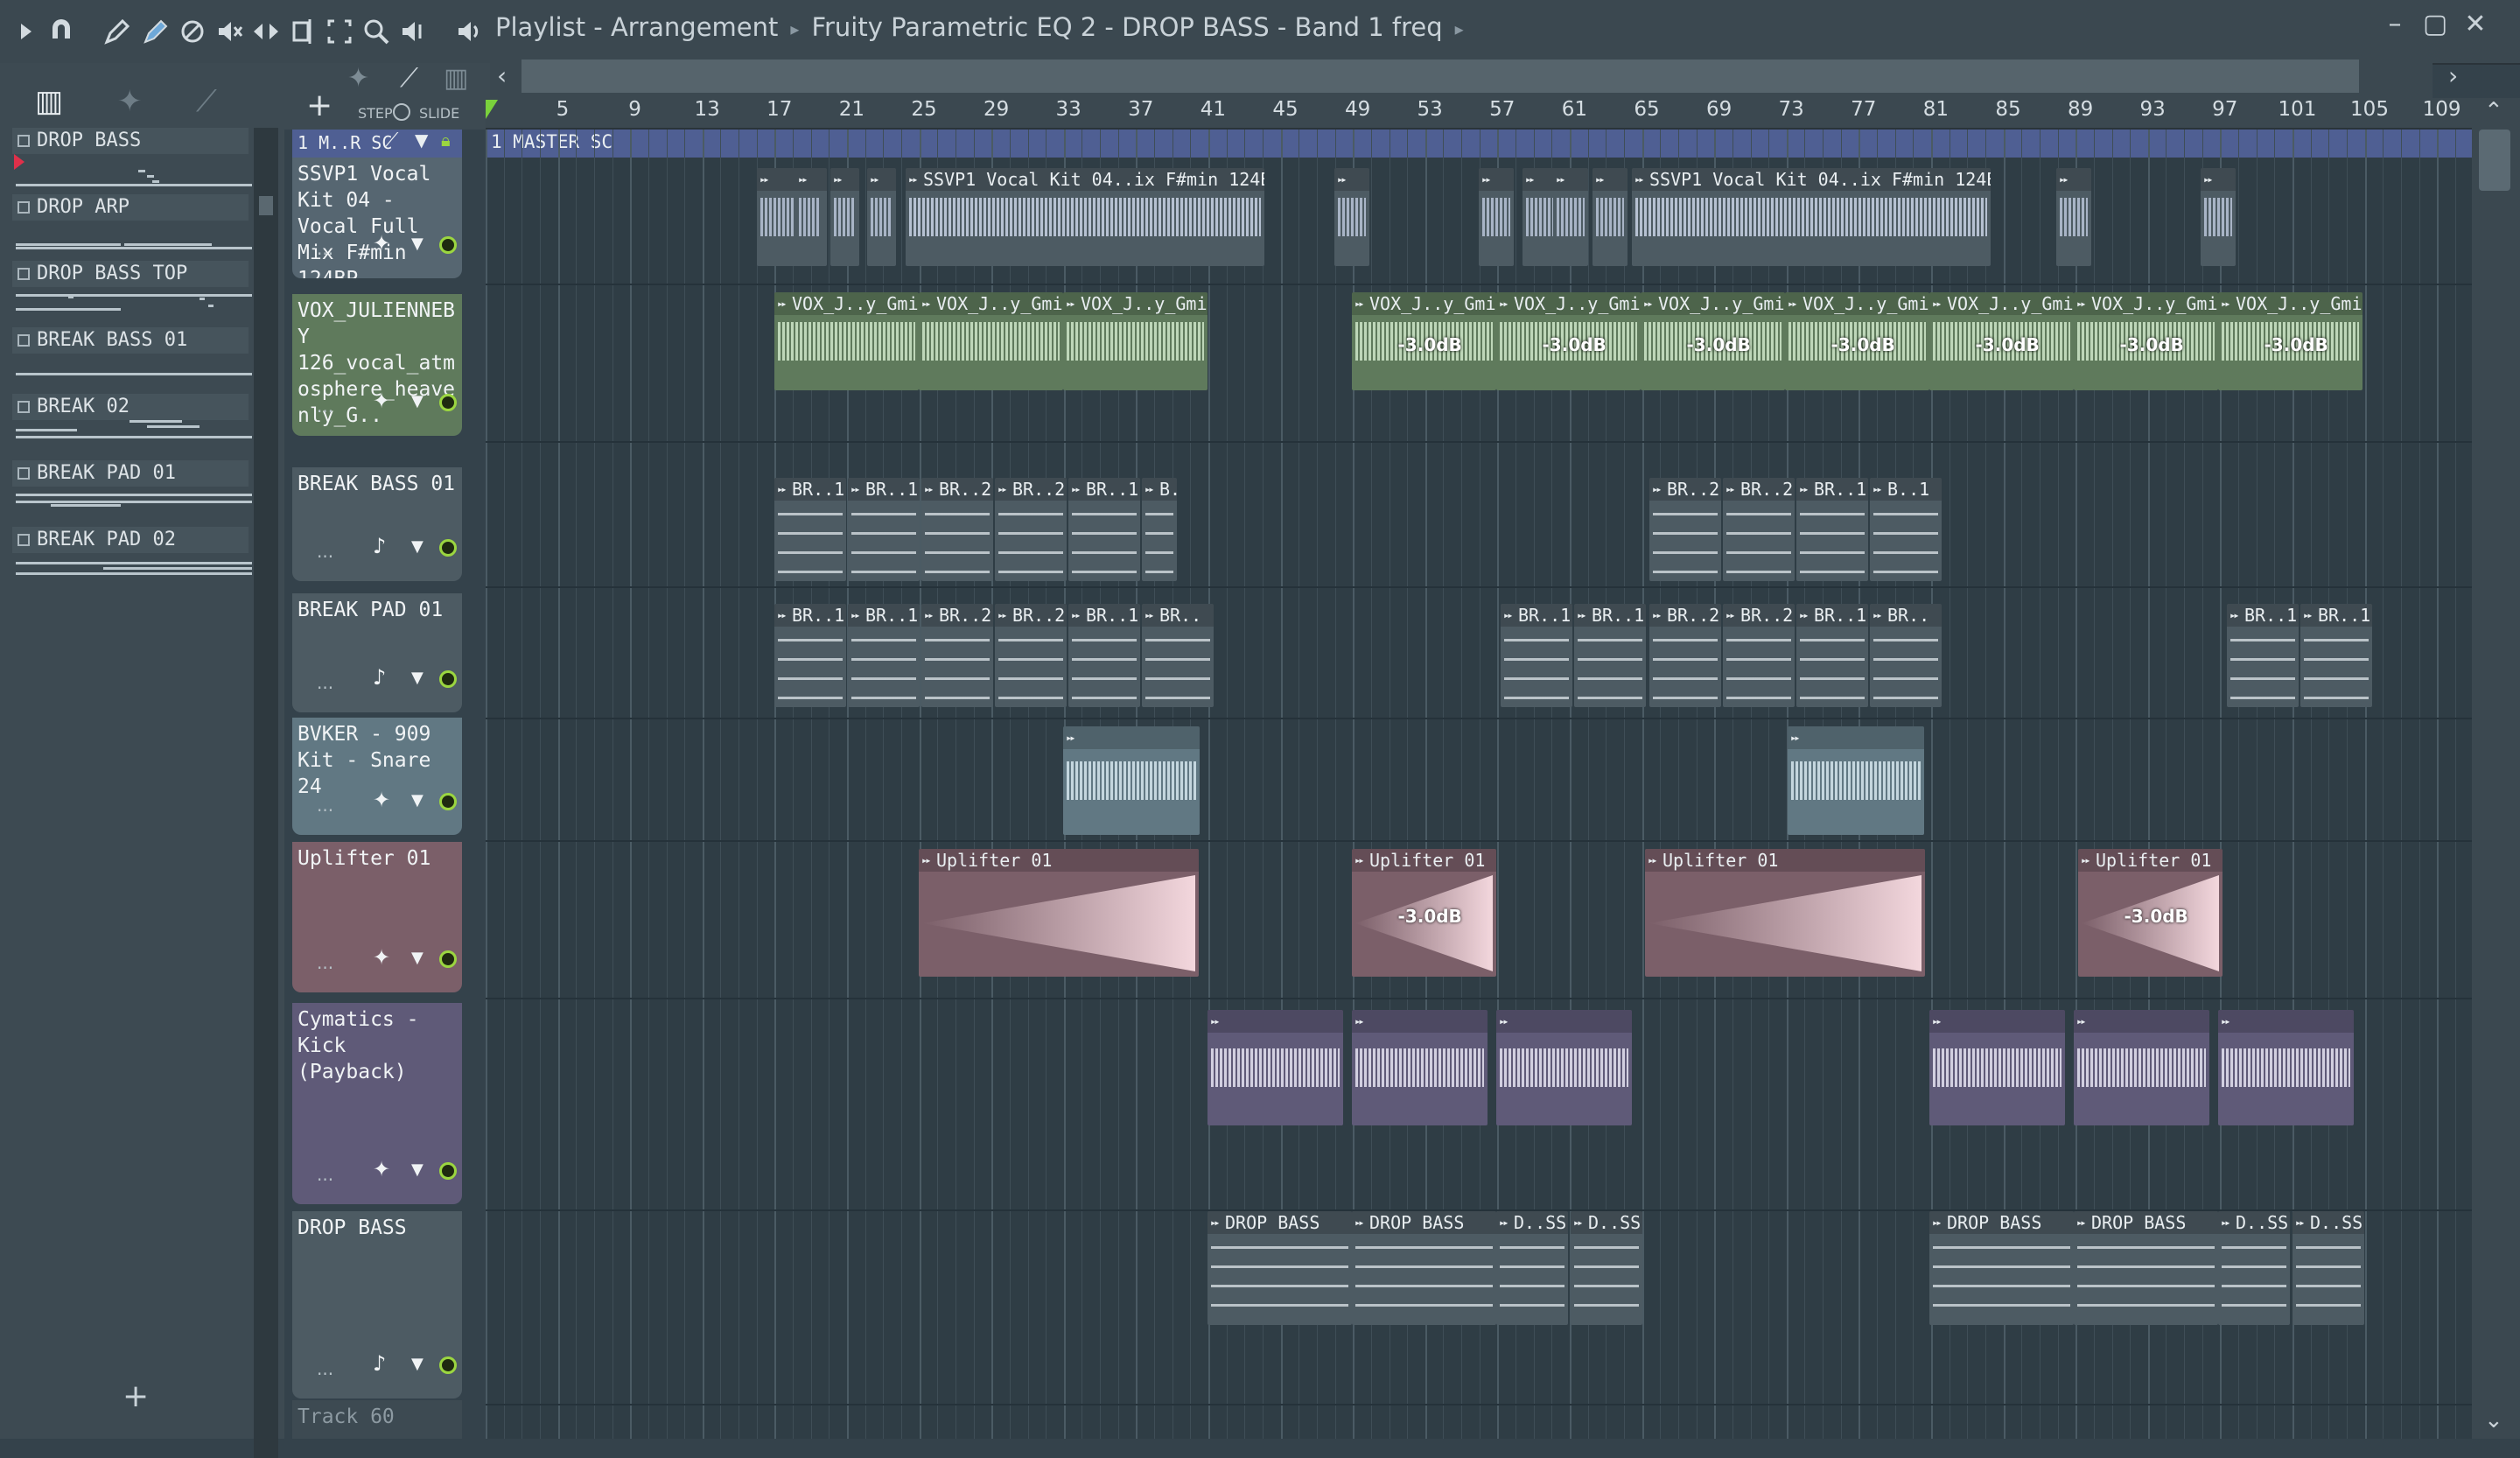 Image resolution: width=2520 pixels, height=1458 pixels. I want to click on breadcrumb-playlist: Playlist - Arrangement, so click(636, 27).